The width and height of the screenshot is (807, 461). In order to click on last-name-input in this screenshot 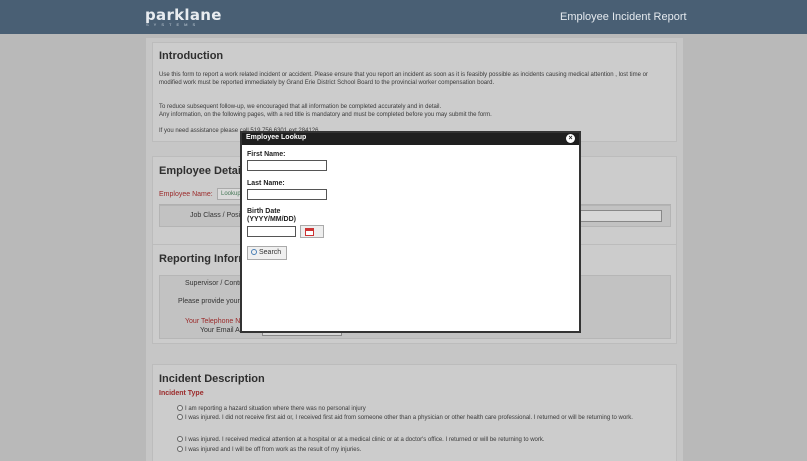, I will do `click(287, 194)`.